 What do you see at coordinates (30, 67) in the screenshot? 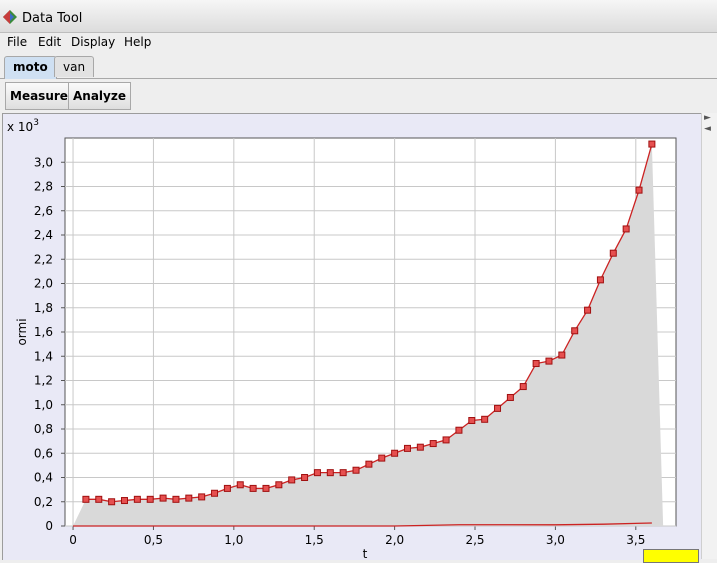
I see `tab-moto: moto` at bounding box center [30, 67].